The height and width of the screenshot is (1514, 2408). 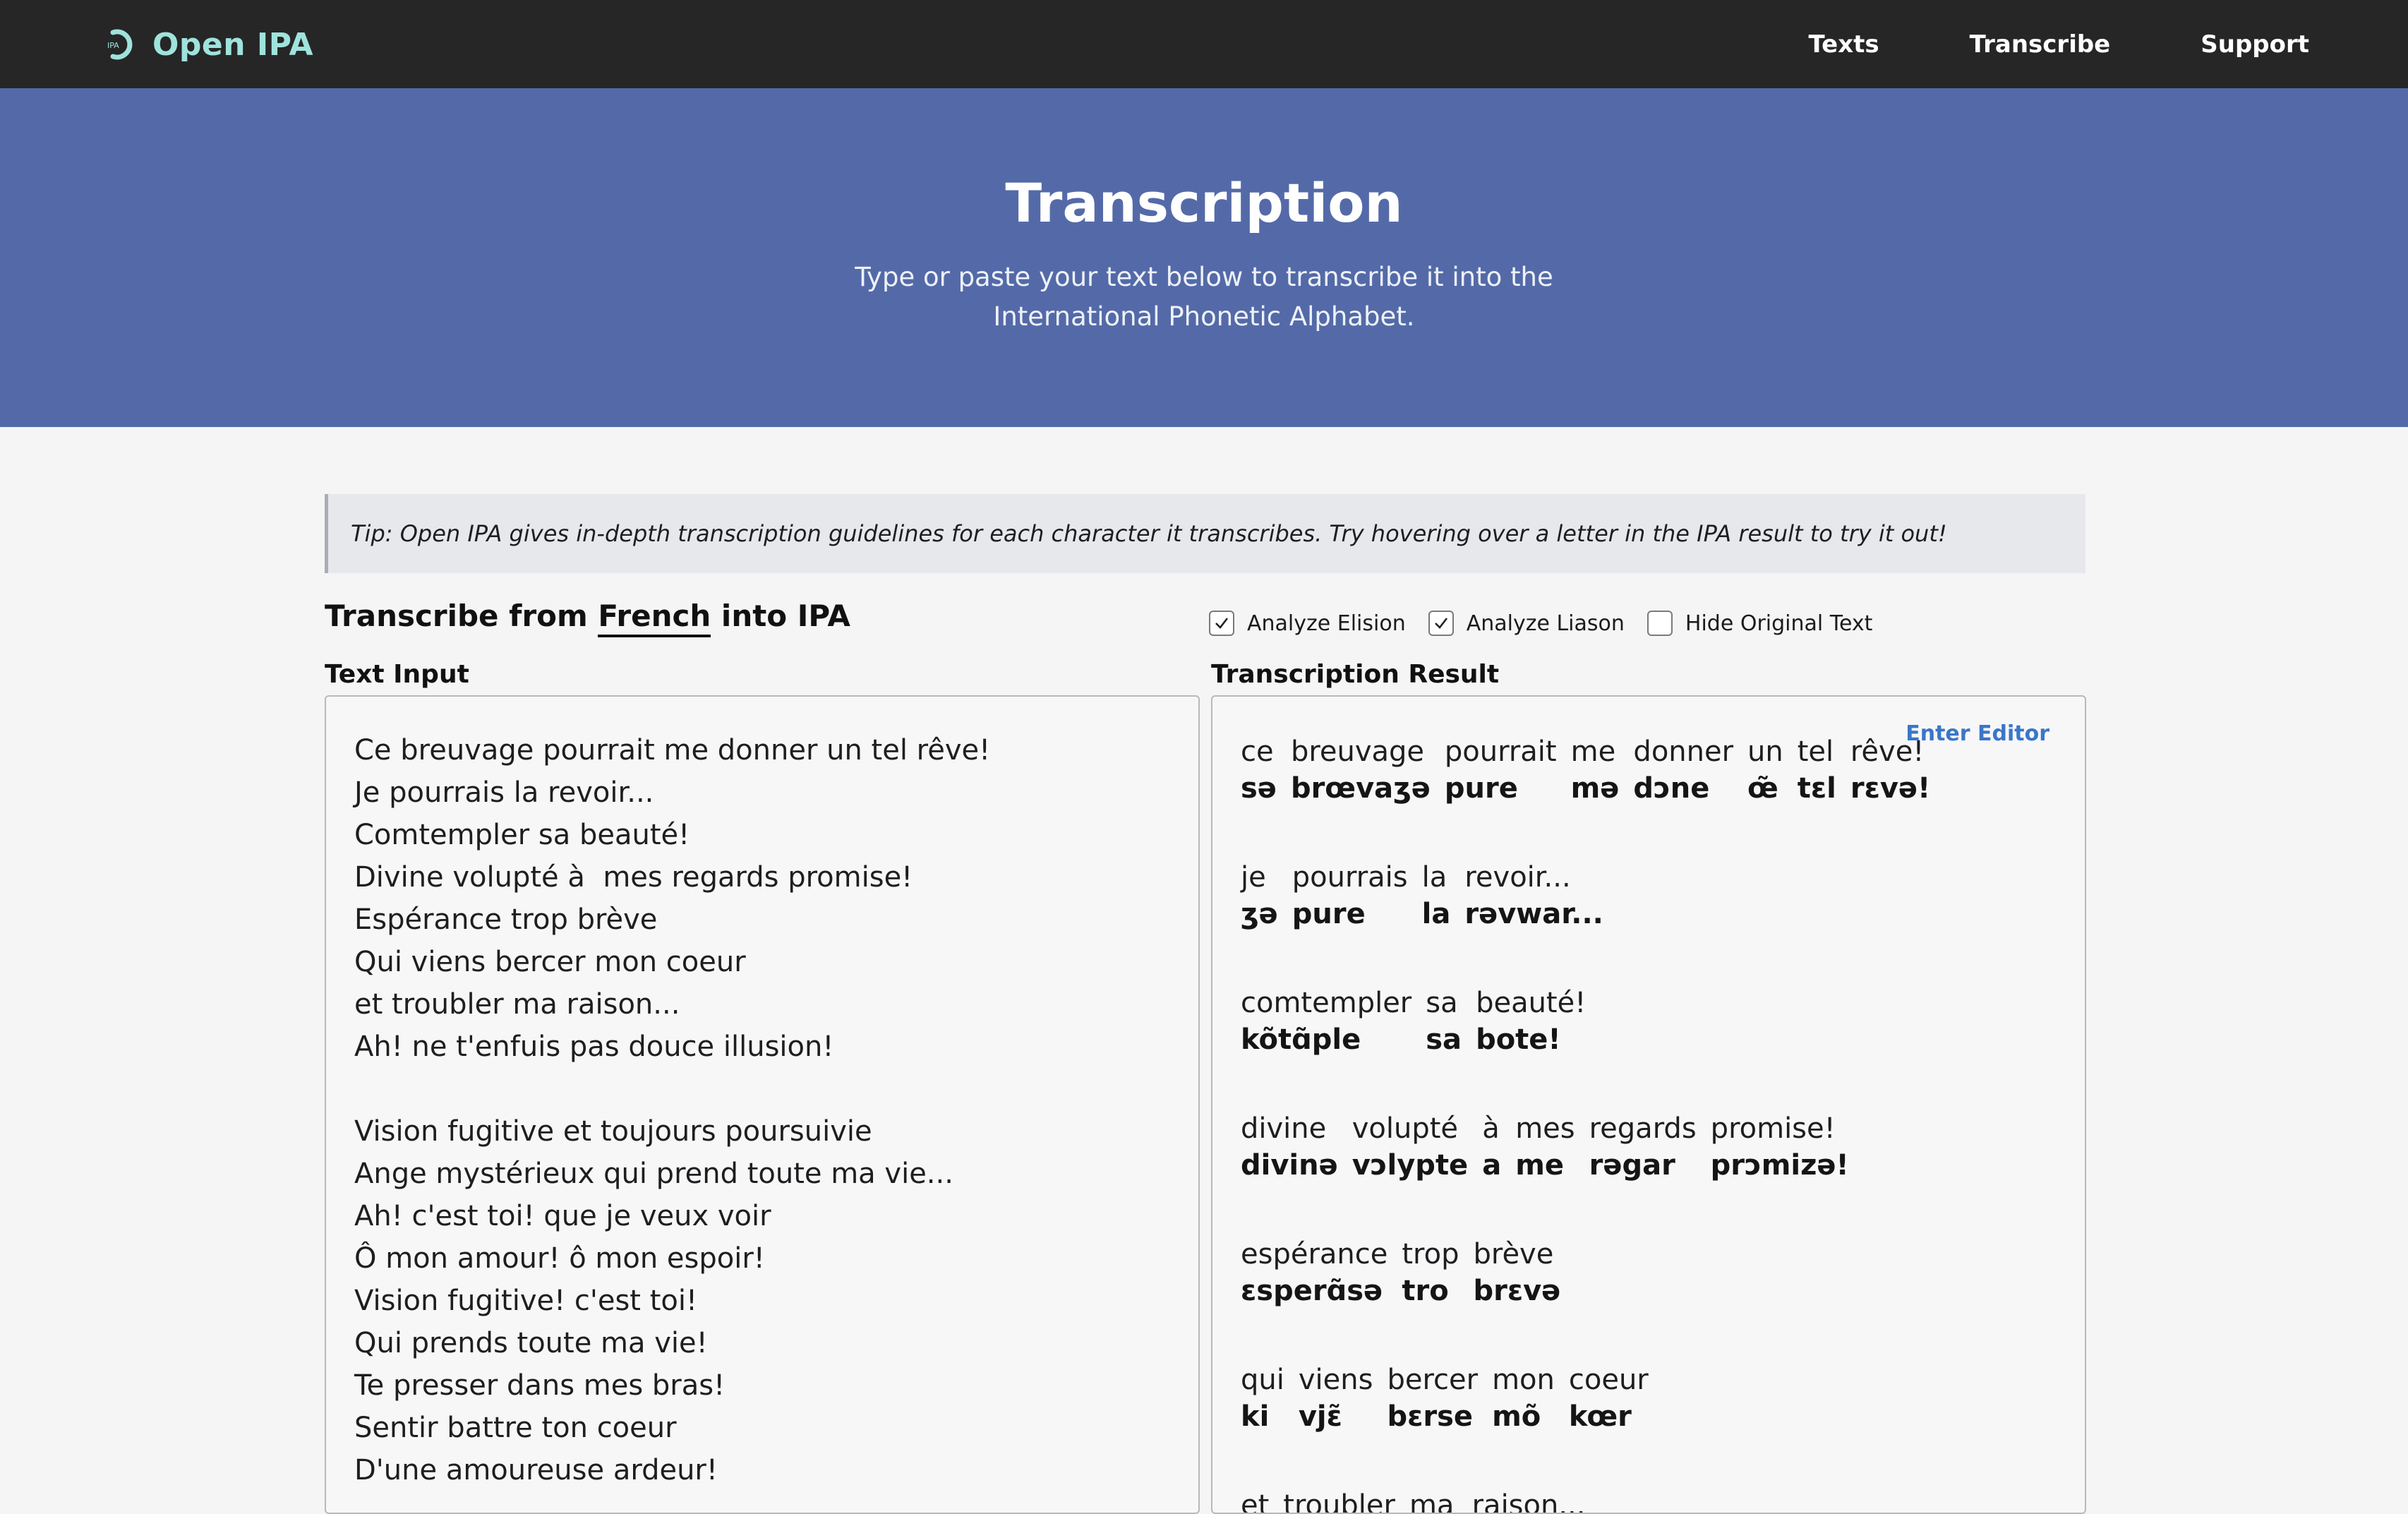 I want to click on original-word: breuvage, so click(x=1357, y=752).